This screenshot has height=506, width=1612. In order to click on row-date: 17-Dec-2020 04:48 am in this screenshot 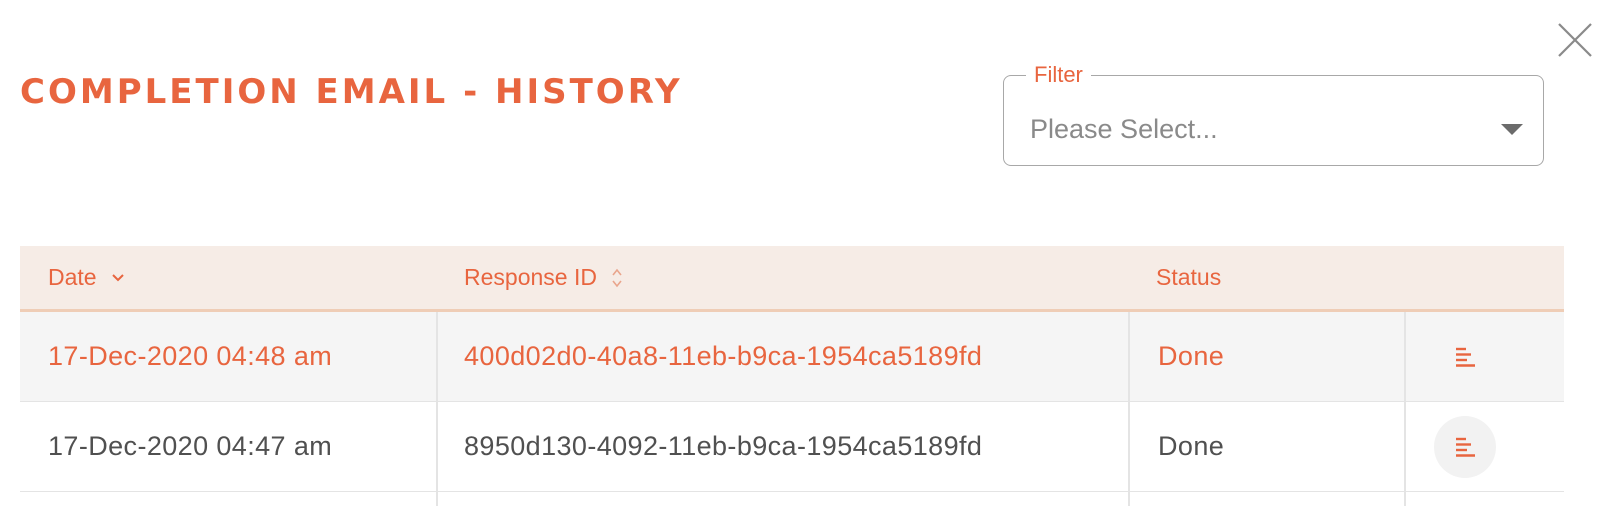, I will do `click(190, 356)`.